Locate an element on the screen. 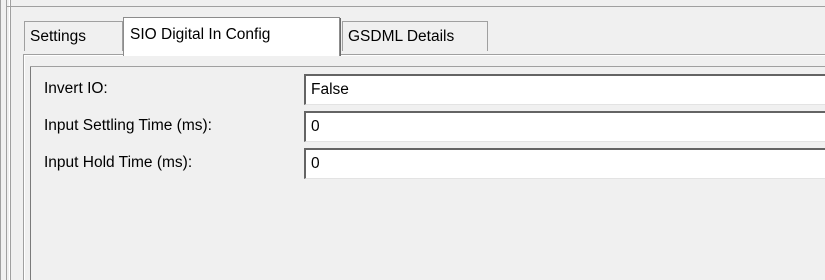 This screenshot has height=280, width=825. window-border-inner is located at coordinates (10, 140).